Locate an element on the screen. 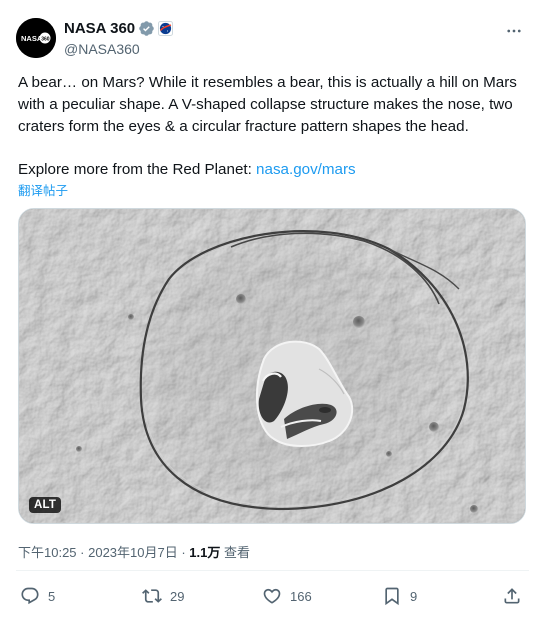 This screenshot has width=543, height=618. reply-icon is located at coordinates (30, 596).